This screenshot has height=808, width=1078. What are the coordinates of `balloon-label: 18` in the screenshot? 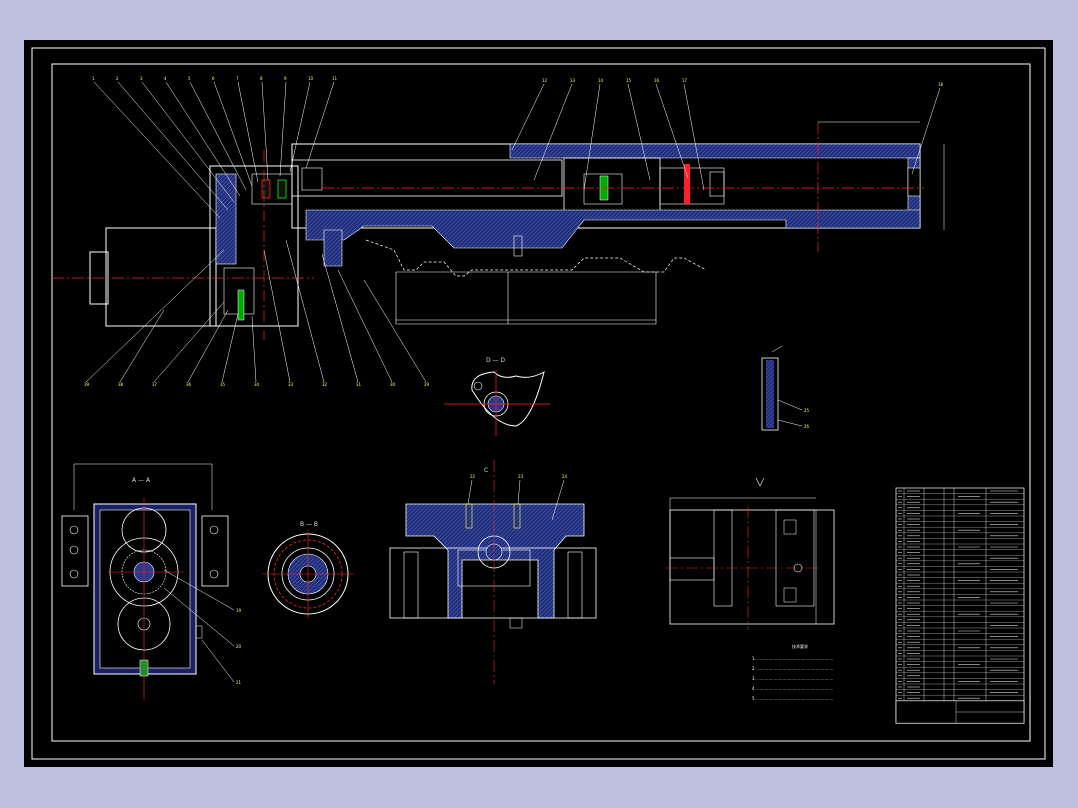 It's located at (941, 84).